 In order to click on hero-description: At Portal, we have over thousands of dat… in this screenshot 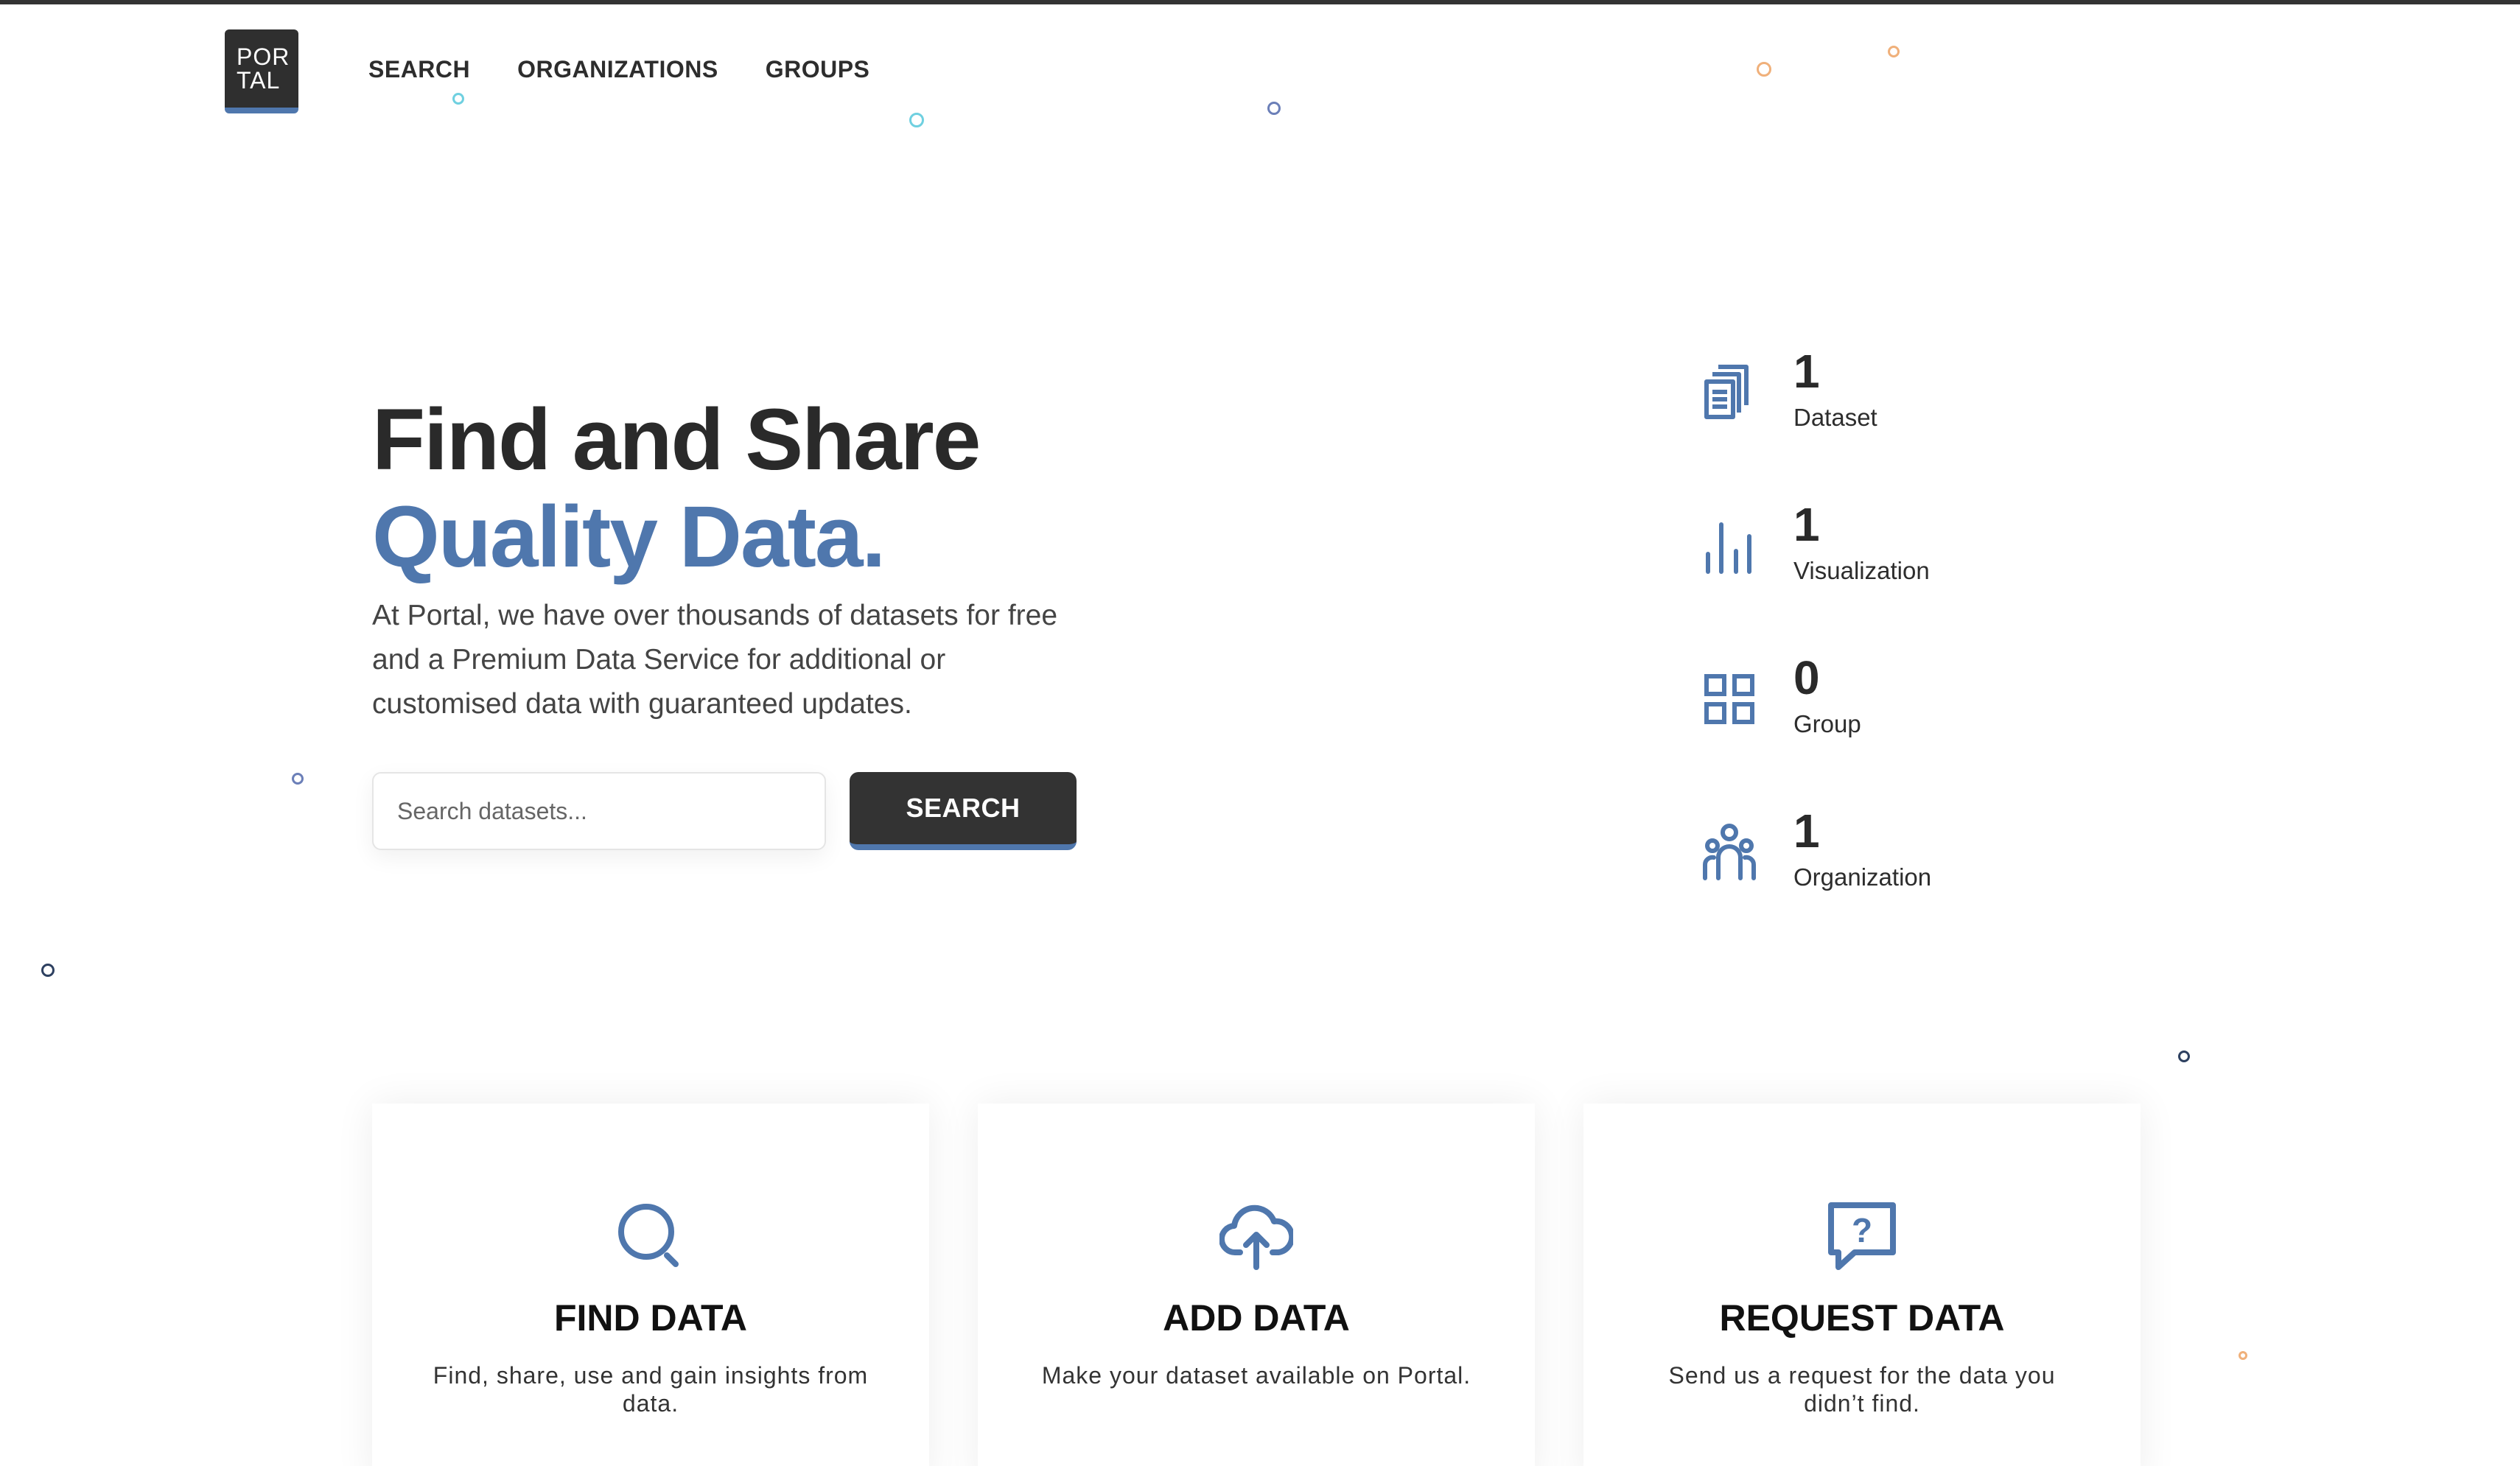, I will do `click(715, 660)`.